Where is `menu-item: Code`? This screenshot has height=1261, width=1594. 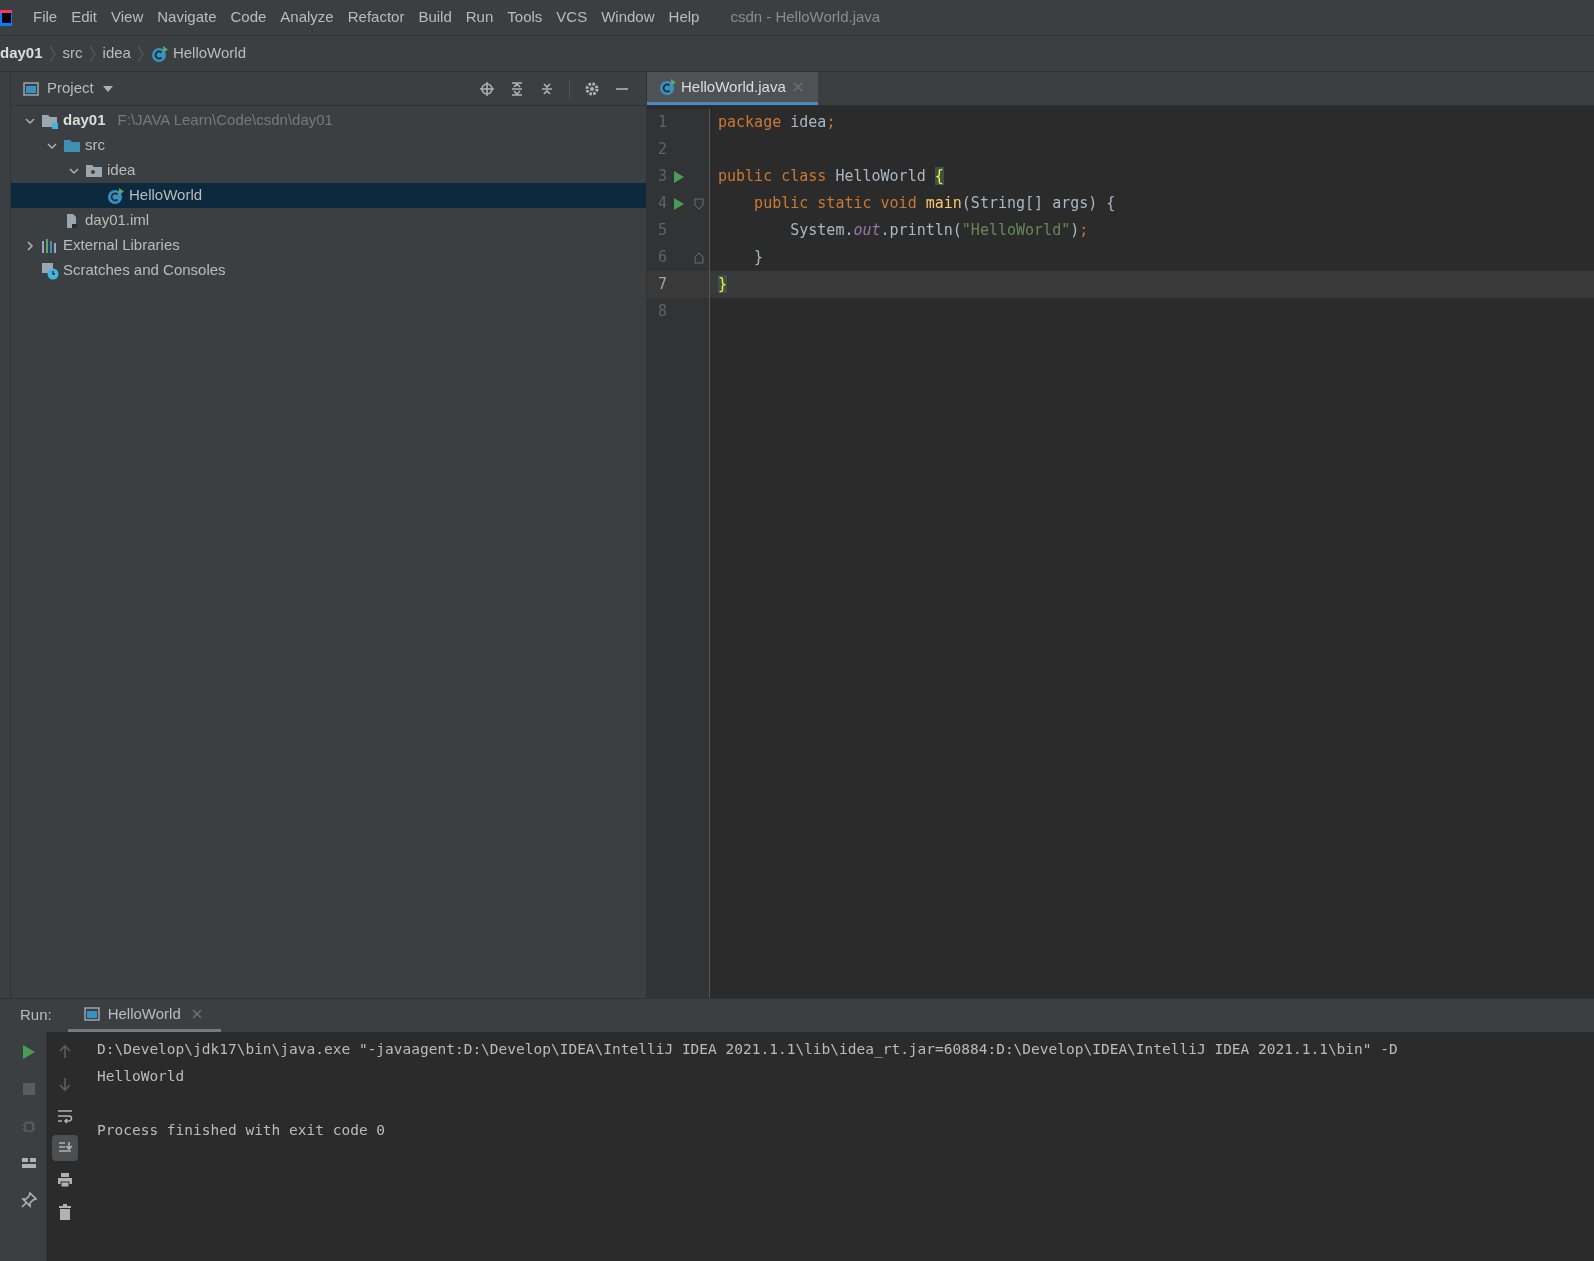
menu-item: Code is located at coordinates (248, 17).